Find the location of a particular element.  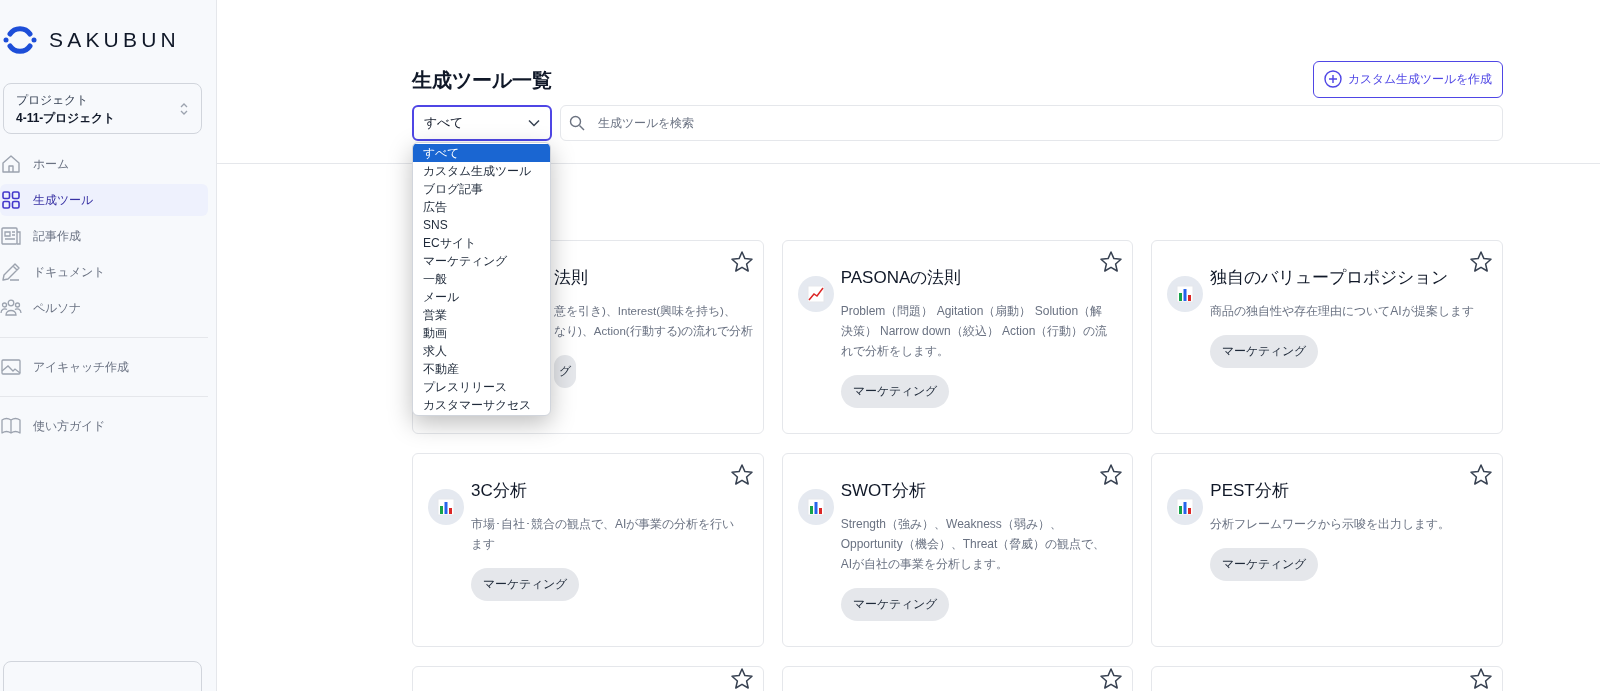

project-selector: プロジェクト 4-11-プロジェクト is located at coordinates (102, 108).